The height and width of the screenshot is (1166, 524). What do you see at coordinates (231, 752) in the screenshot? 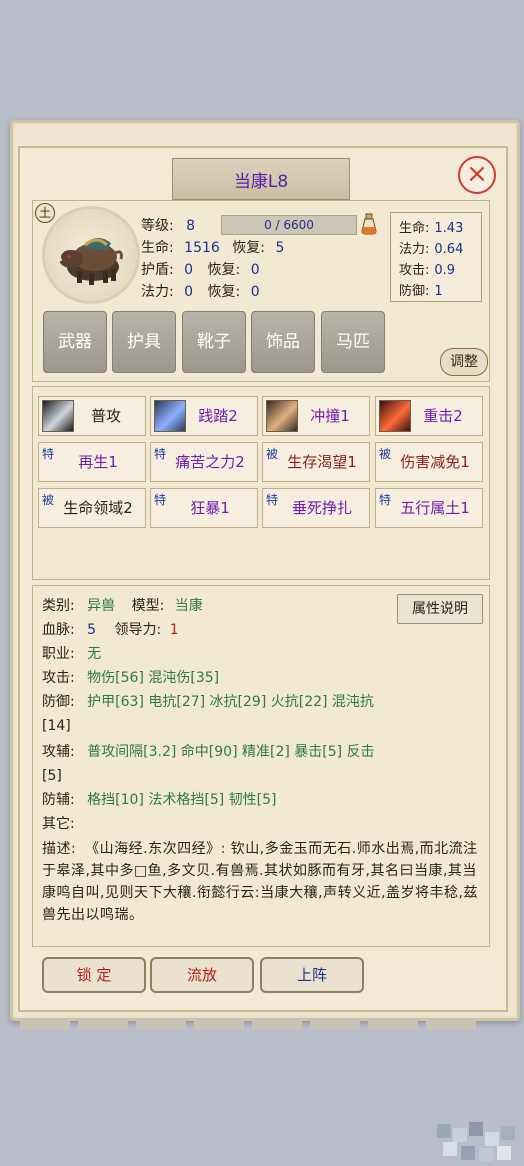
I see `atkaux-value: 普攻间隔[3.2] 命中[90] 精准[2] 暴击[5] 反击` at bounding box center [231, 752].